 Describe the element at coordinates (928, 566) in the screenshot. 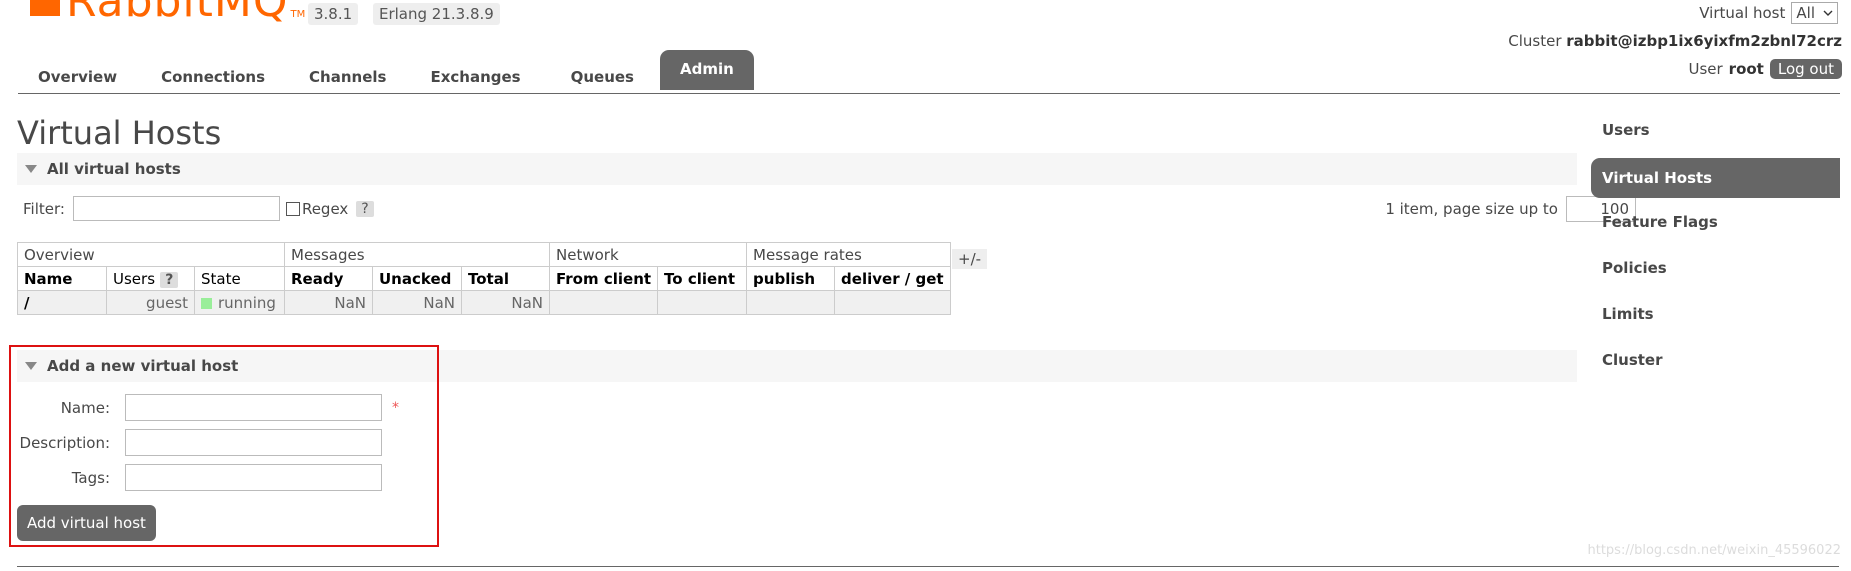

I see `footer-divider` at that location.